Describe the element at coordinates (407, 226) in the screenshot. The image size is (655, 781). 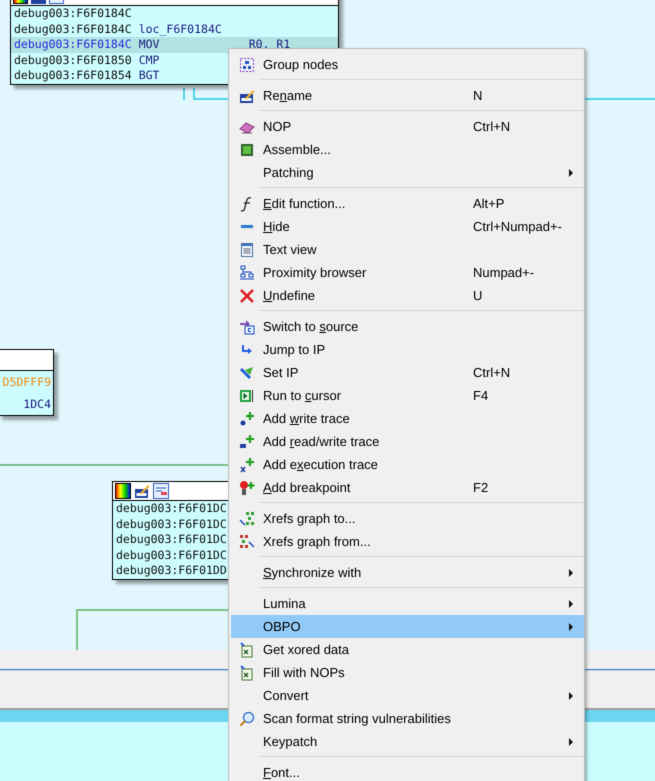
I see `menu-item: Hide Ctrl+Numpad+-` at that location.